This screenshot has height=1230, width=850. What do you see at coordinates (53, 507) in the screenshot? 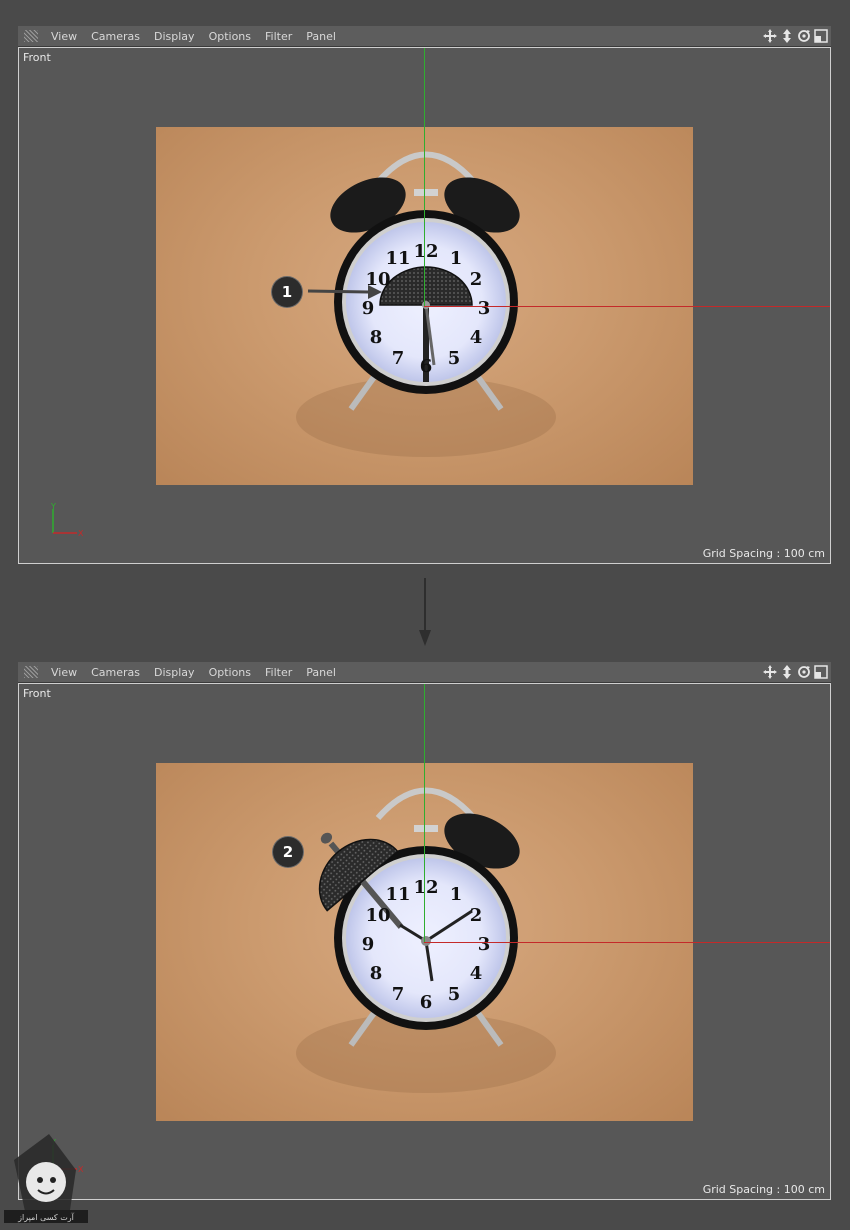
I see `axis-gizmo-y-label: Y` at bounding box center [53, 507].